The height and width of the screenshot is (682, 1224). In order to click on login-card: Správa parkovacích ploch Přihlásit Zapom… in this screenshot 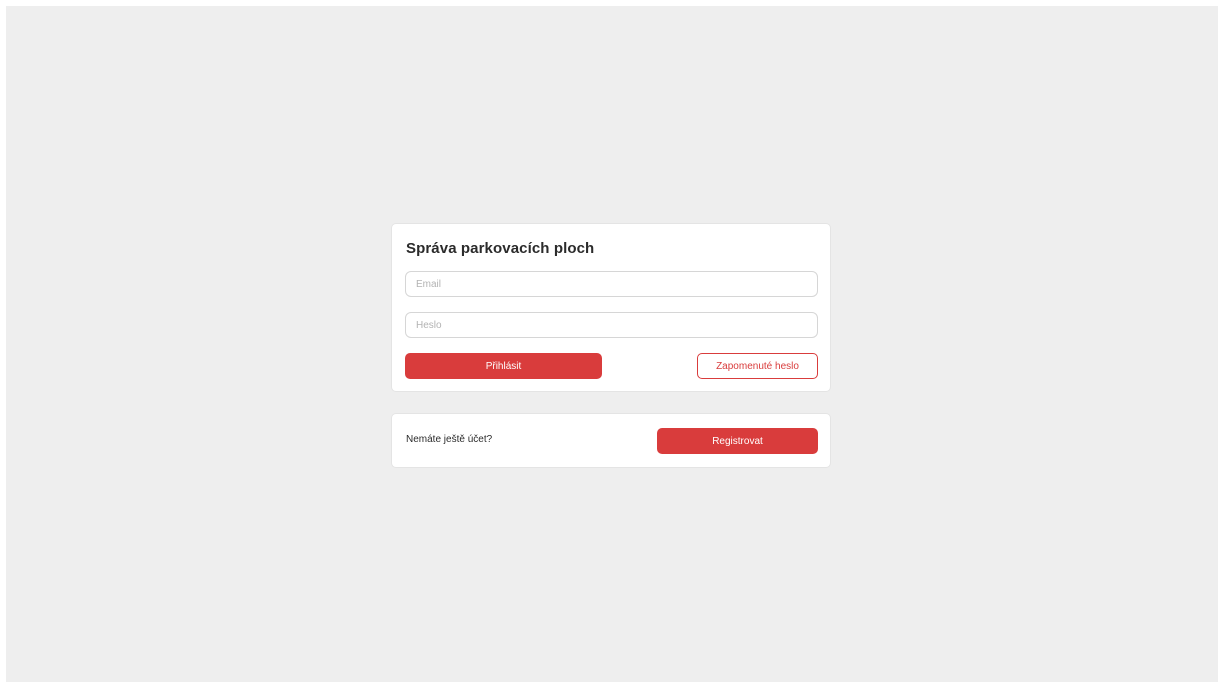, I will do `click(611, 307)`.